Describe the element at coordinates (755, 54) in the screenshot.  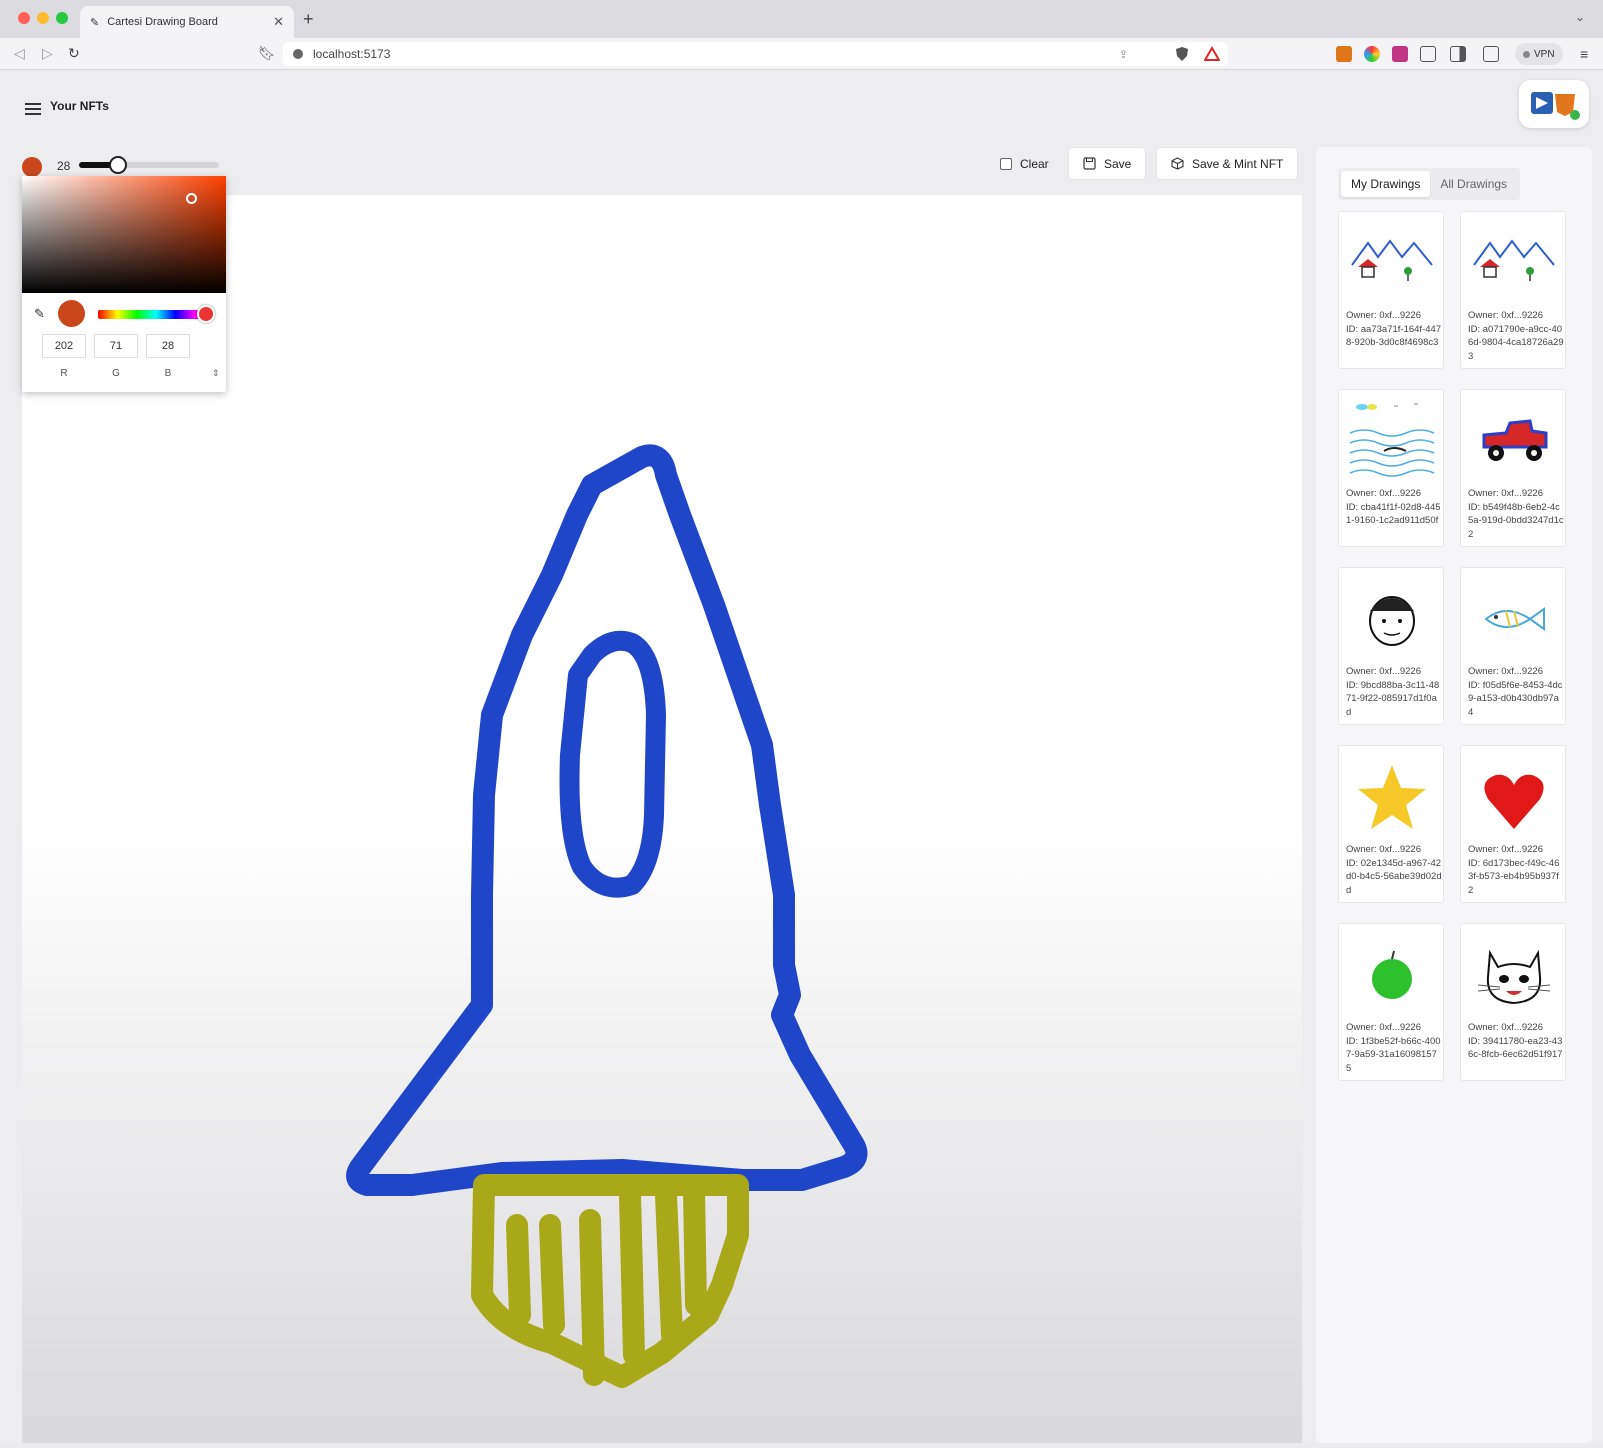
I see `address-bar: localhost:5173 ⇪` at that location.